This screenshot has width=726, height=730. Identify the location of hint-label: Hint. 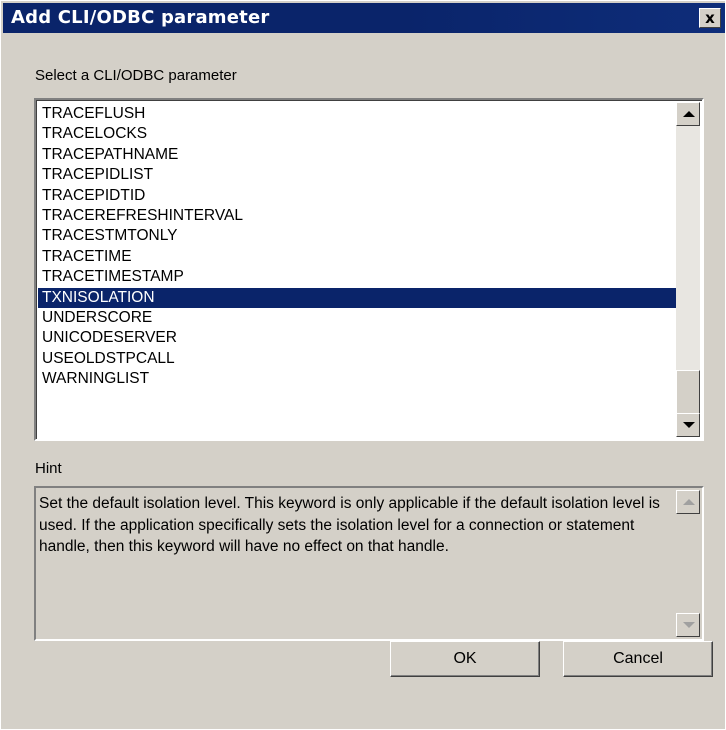
(48, 468).